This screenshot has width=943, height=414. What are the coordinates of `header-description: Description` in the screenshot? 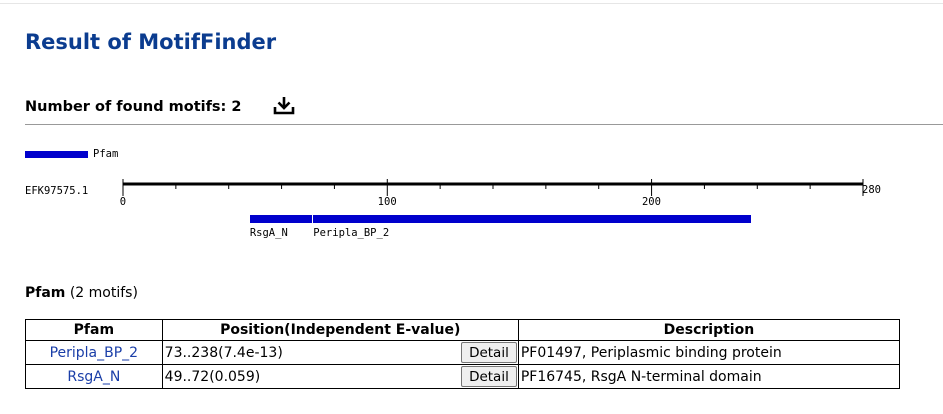 It's located at (709, 330).